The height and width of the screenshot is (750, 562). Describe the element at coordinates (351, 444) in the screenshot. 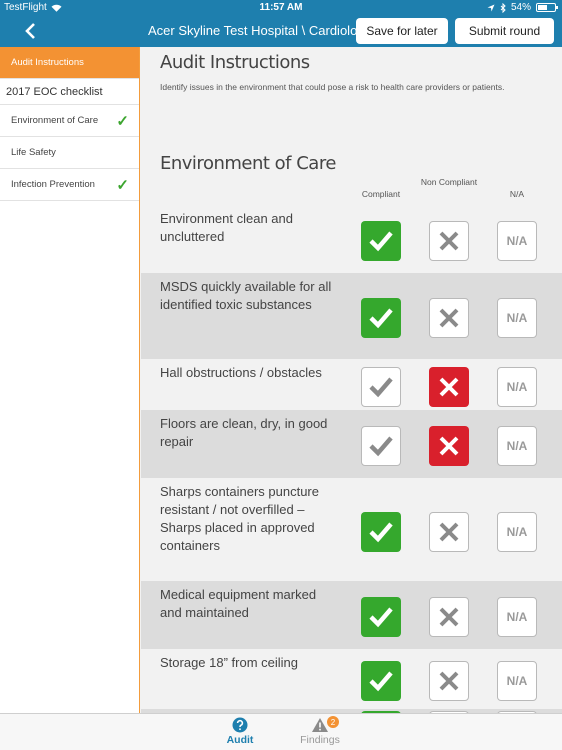

I see `checklist-row: Floors are clean, dry, in good repair N/A` at that location.